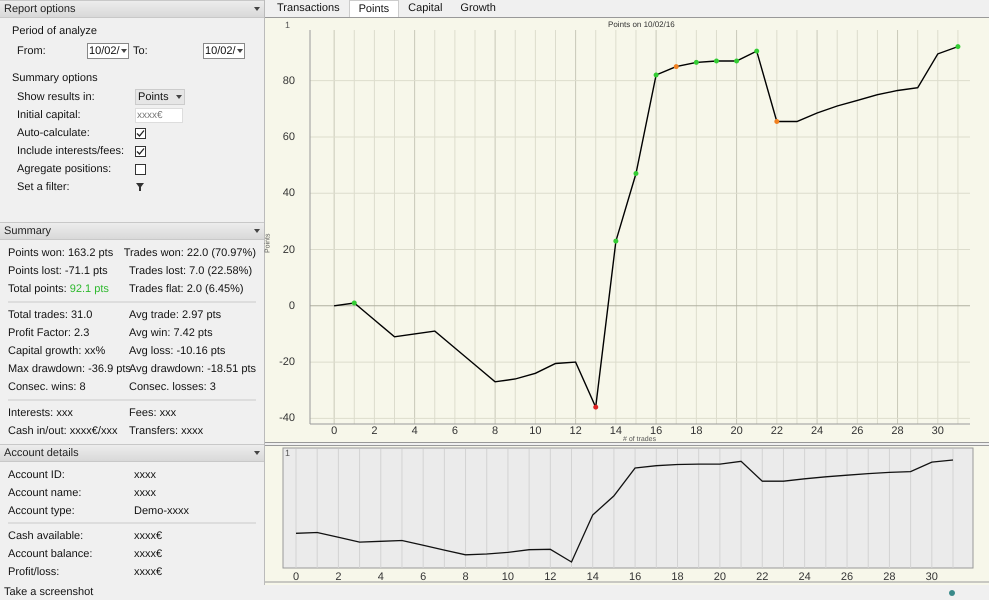 The width and height of the screenshot is (989, 600). I want to click on y-tick-label: -20, so click(286, 362).